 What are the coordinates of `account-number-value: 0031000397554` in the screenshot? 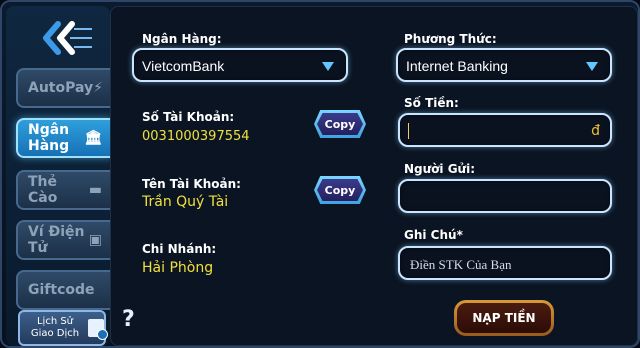 It's located at (196, 136).